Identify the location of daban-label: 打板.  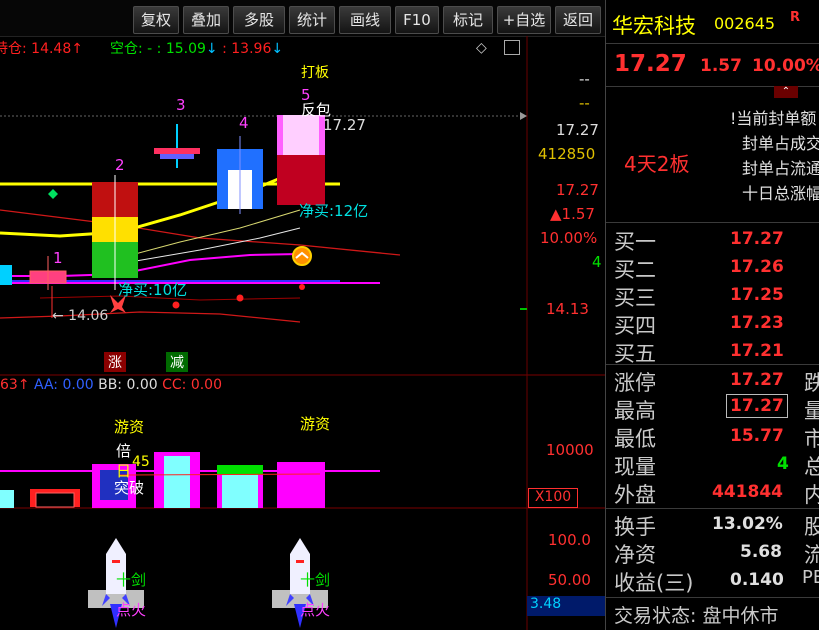
(315, 73).